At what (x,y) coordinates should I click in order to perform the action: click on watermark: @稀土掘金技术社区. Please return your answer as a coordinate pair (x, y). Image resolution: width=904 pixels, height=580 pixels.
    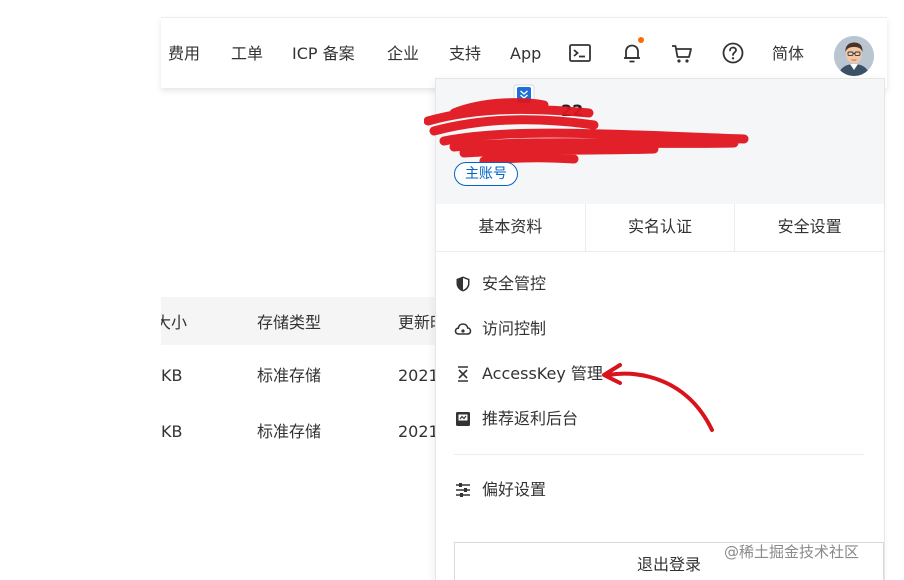
    Looking at the image, I should click on (792, 552).